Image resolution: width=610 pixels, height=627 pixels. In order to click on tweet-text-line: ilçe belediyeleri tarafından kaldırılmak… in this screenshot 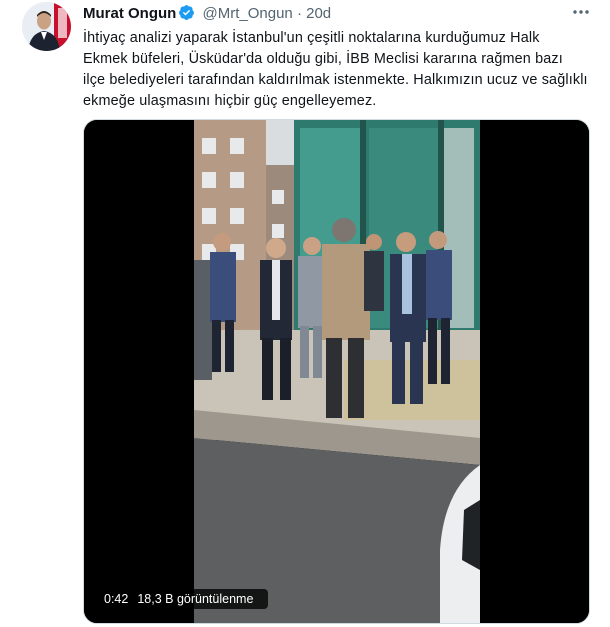, I will do `click(335, 80)`.